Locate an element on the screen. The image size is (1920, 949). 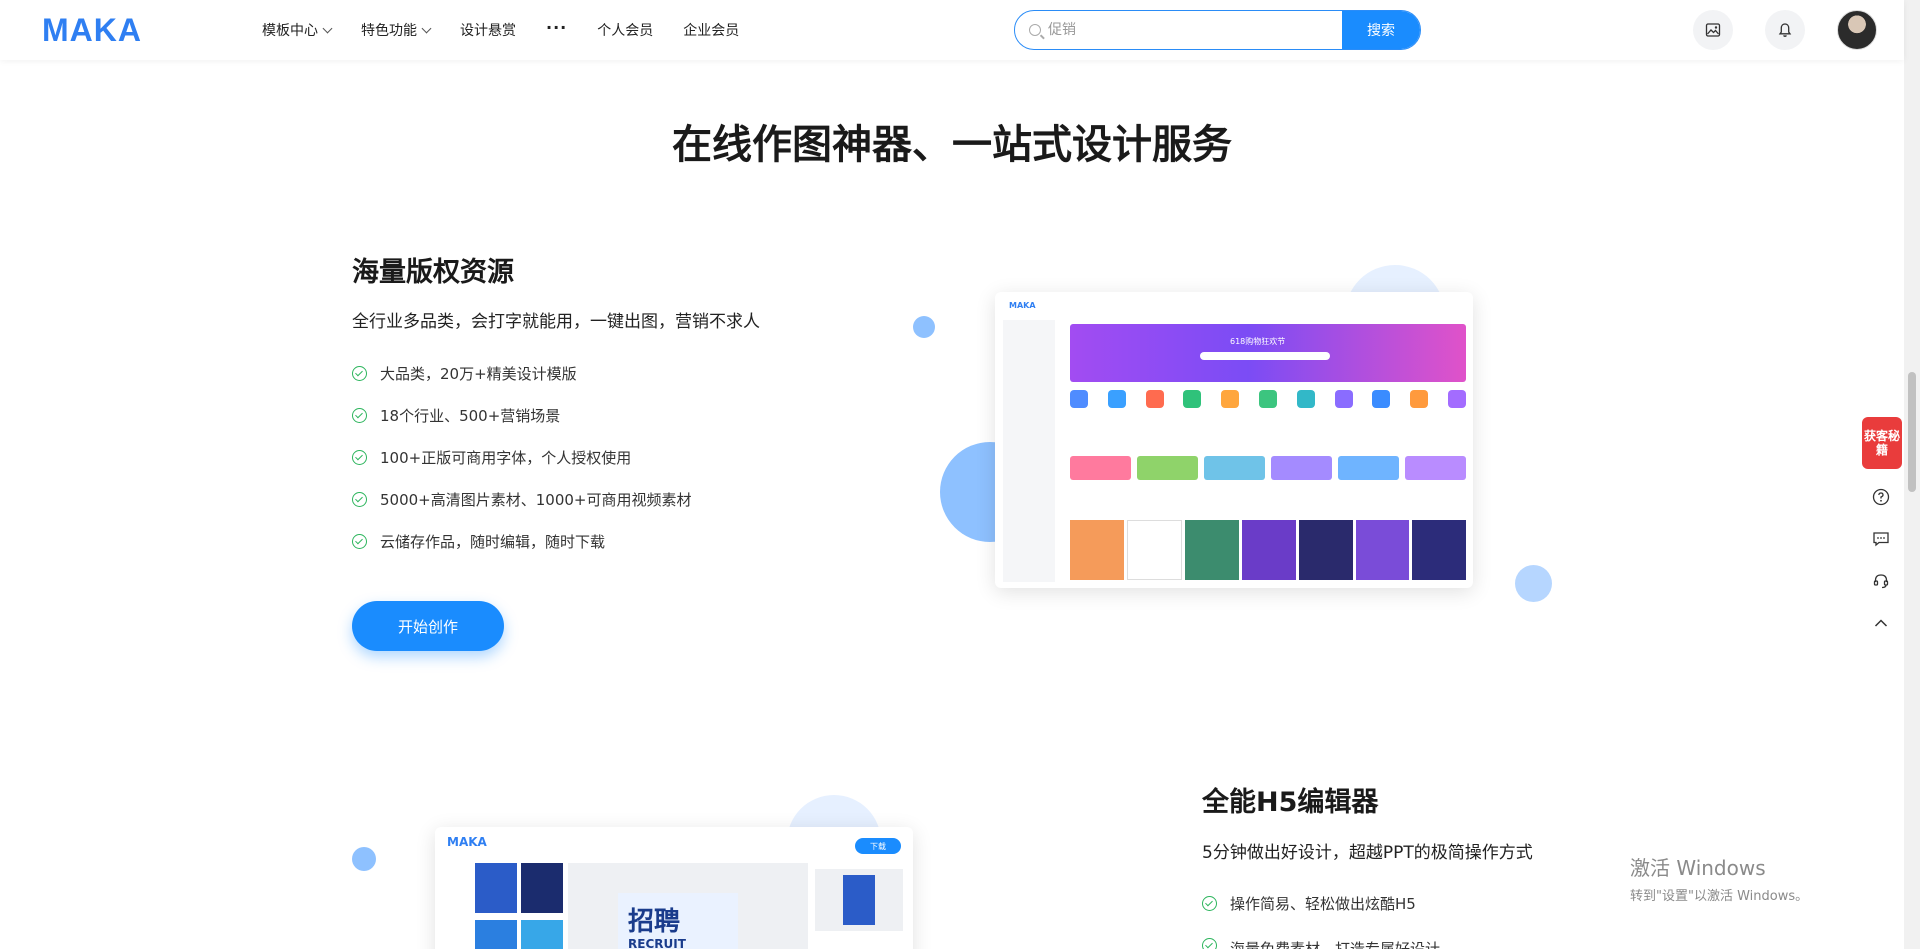
back-to-top-button is located at coordinates (1881, 623).